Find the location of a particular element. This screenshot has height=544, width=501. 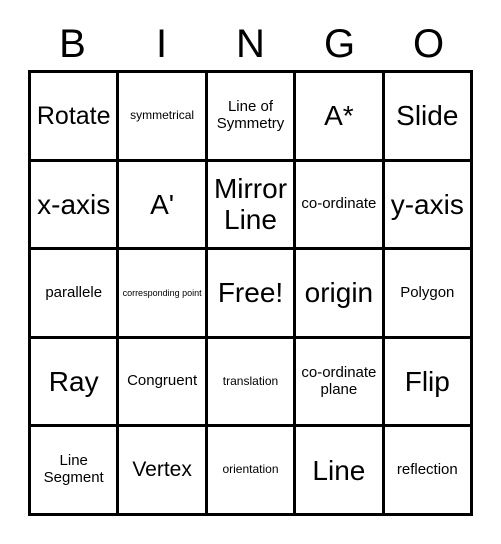

bingo-cell: x-axis is located at coordinates (75, 206).